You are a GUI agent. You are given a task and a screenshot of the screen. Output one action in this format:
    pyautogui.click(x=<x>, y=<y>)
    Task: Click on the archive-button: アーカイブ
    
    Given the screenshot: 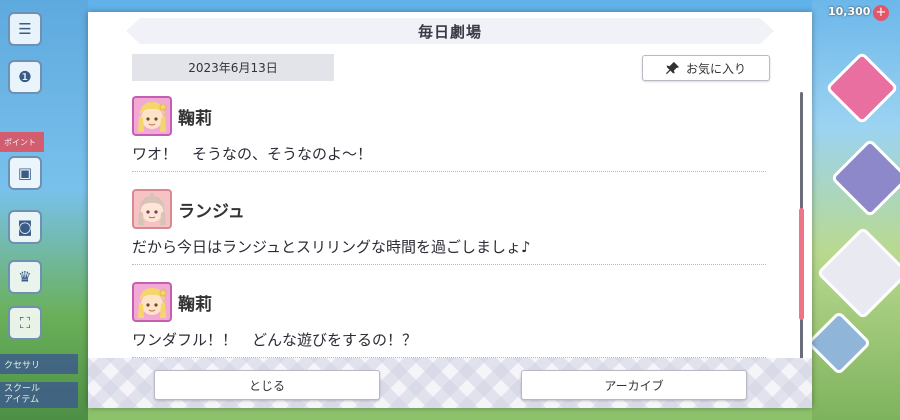 What is the action you would take?
    pyautogui.click(x=634, y=385)
    